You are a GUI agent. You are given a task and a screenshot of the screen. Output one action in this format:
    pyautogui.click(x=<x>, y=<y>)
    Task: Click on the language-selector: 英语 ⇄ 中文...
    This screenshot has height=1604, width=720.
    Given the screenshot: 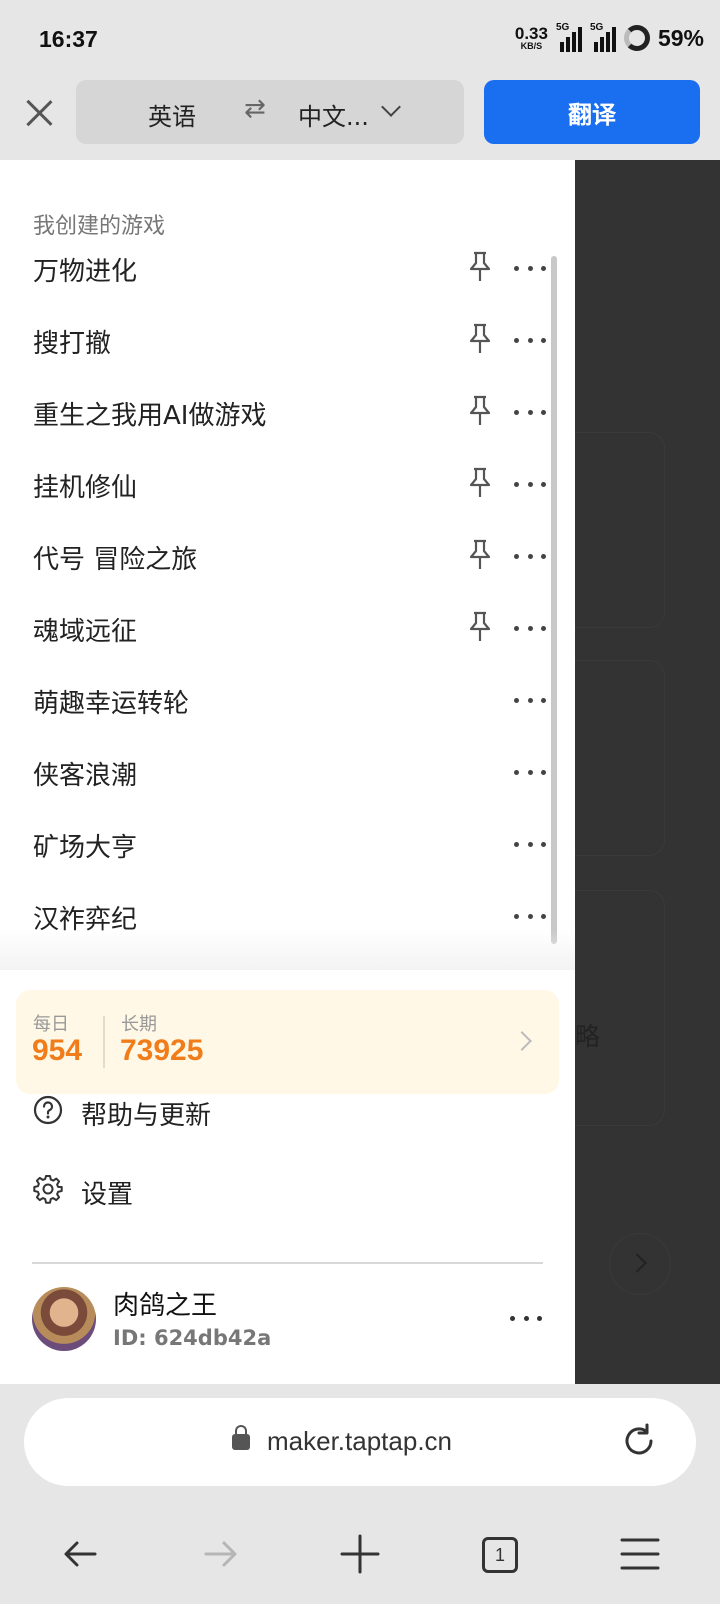 What is the action you would take?
    pyautogui.click(x=270, y=112)
    